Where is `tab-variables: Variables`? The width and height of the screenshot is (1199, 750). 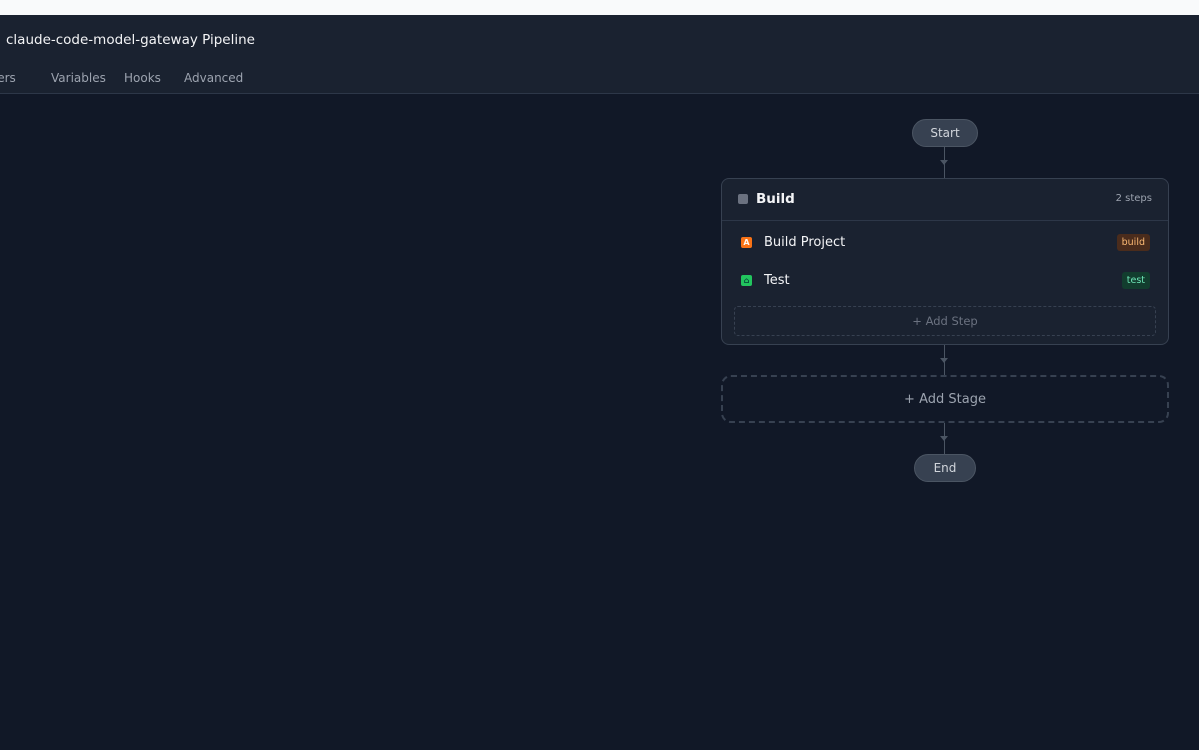
tab-variables: Variables is located at coordinates (78, 78).